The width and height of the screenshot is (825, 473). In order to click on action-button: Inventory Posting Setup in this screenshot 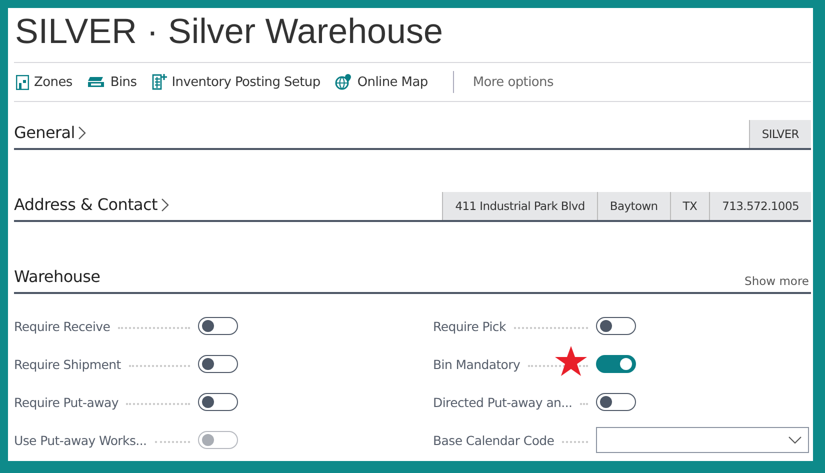, I will do `click(242, 82)`.